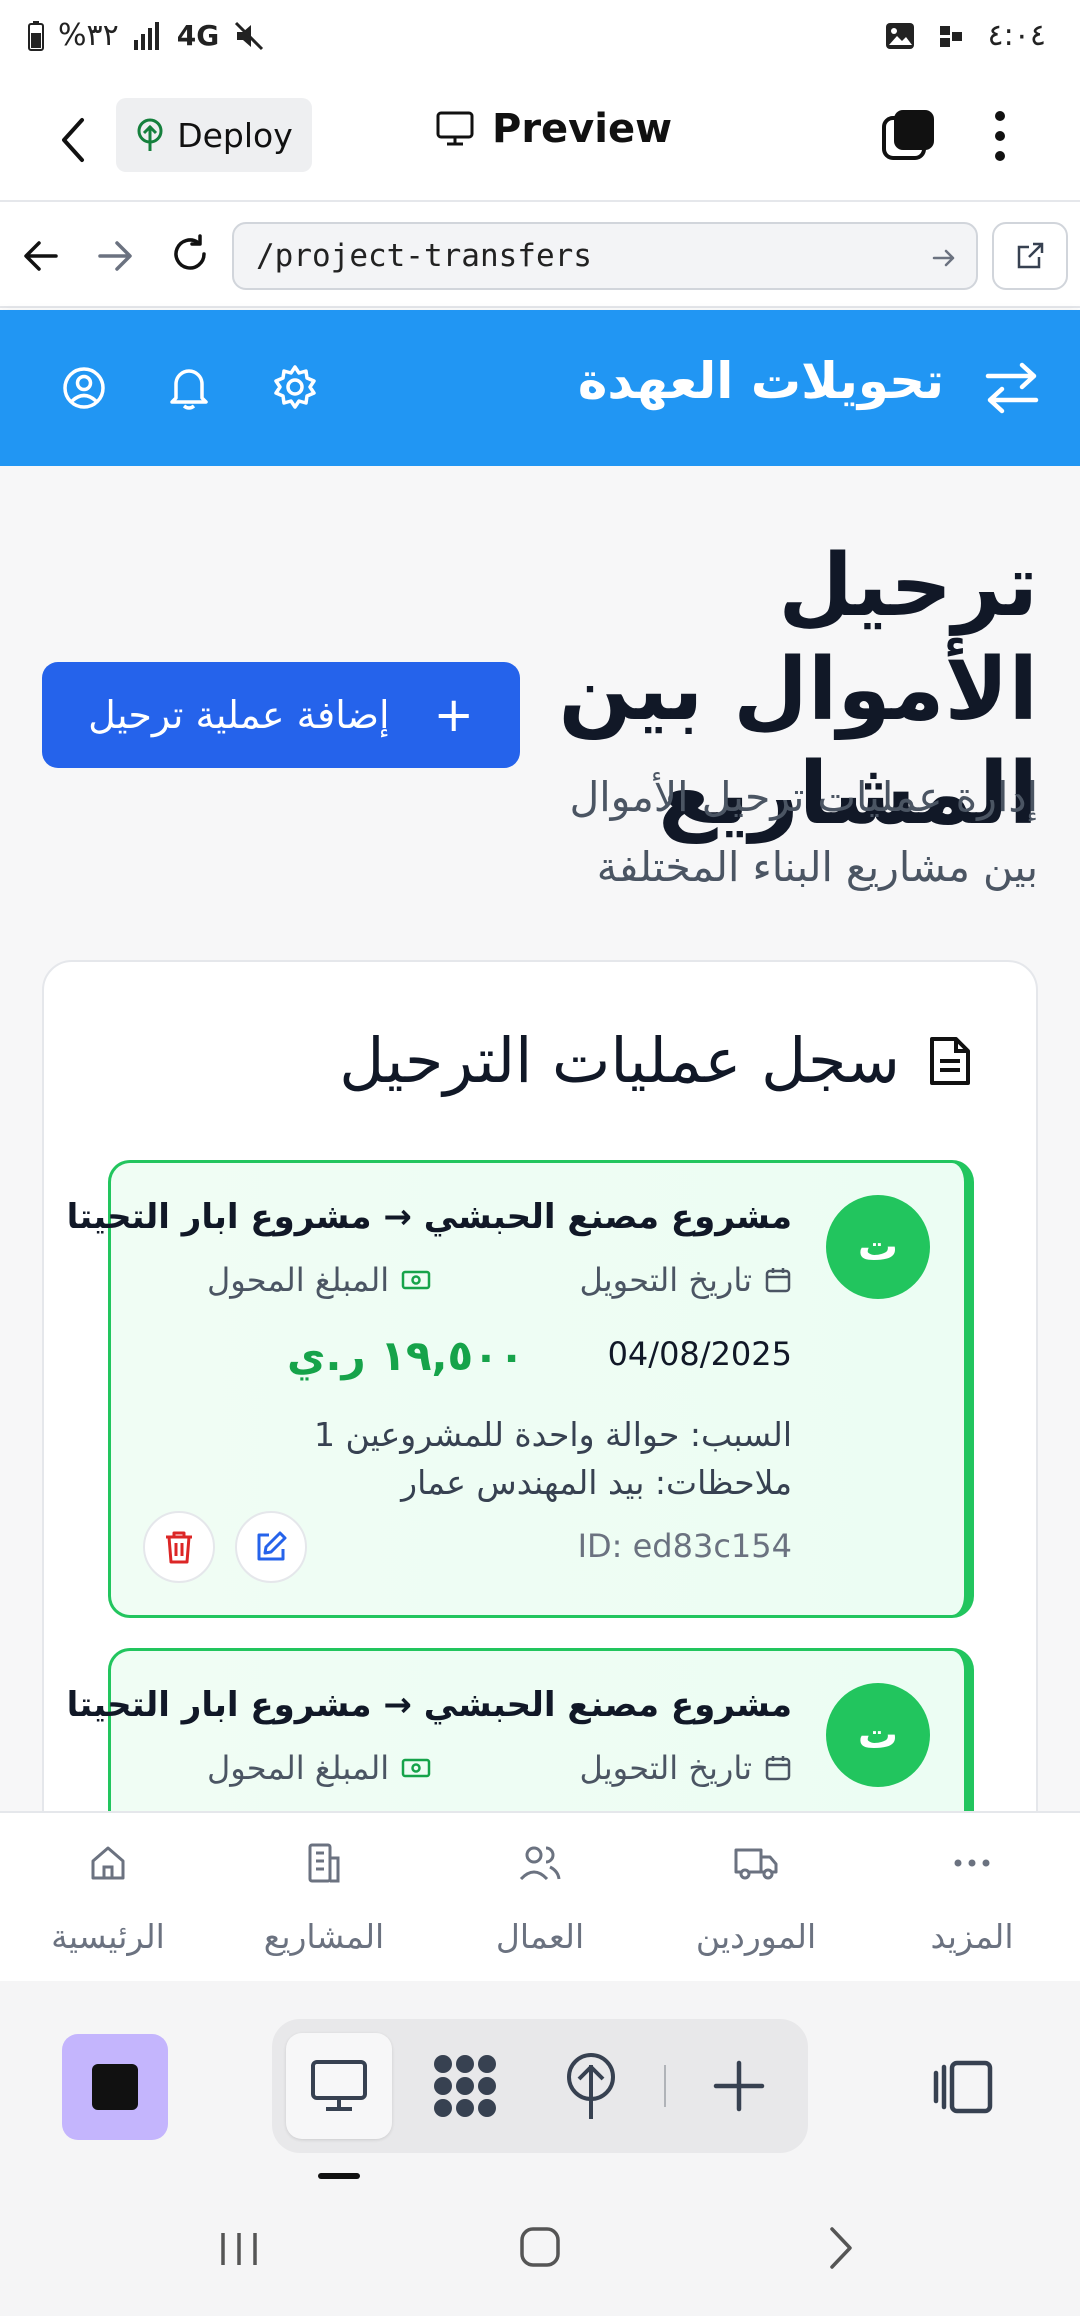  I want to click on preview-title: Preview, so click(554, 129).